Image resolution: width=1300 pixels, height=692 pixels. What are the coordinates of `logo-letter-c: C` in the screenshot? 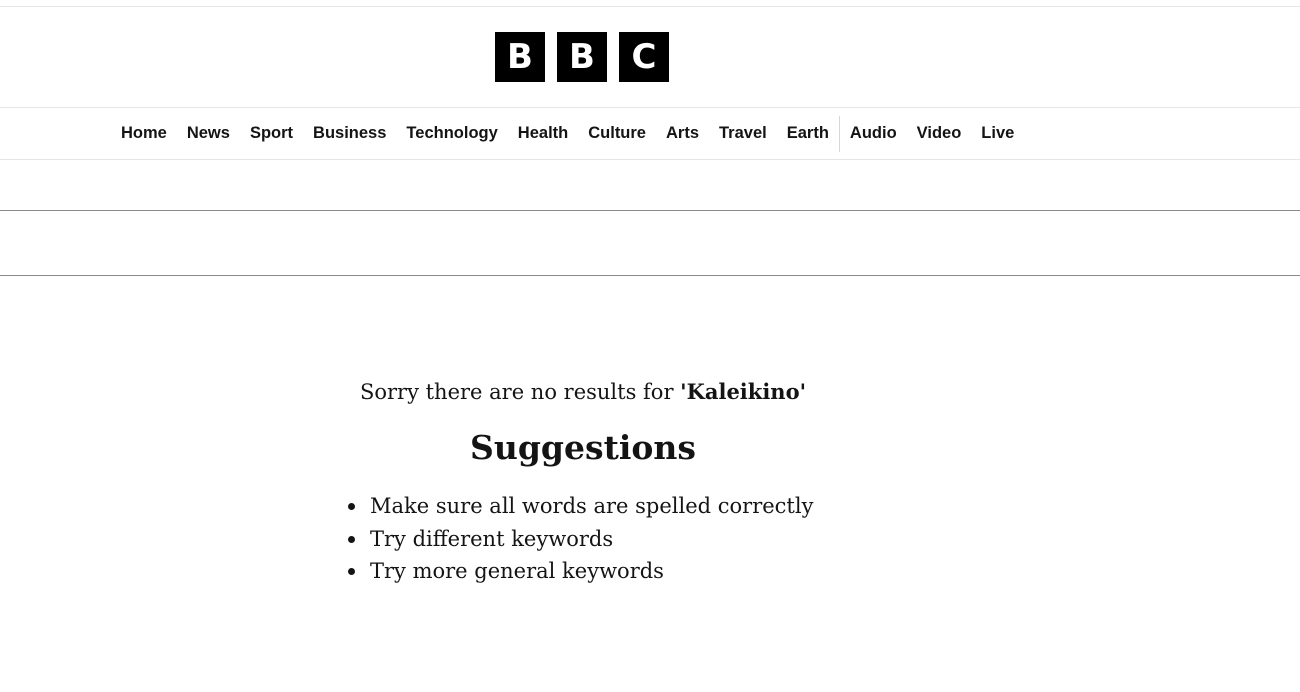 It's located at (644, 57).